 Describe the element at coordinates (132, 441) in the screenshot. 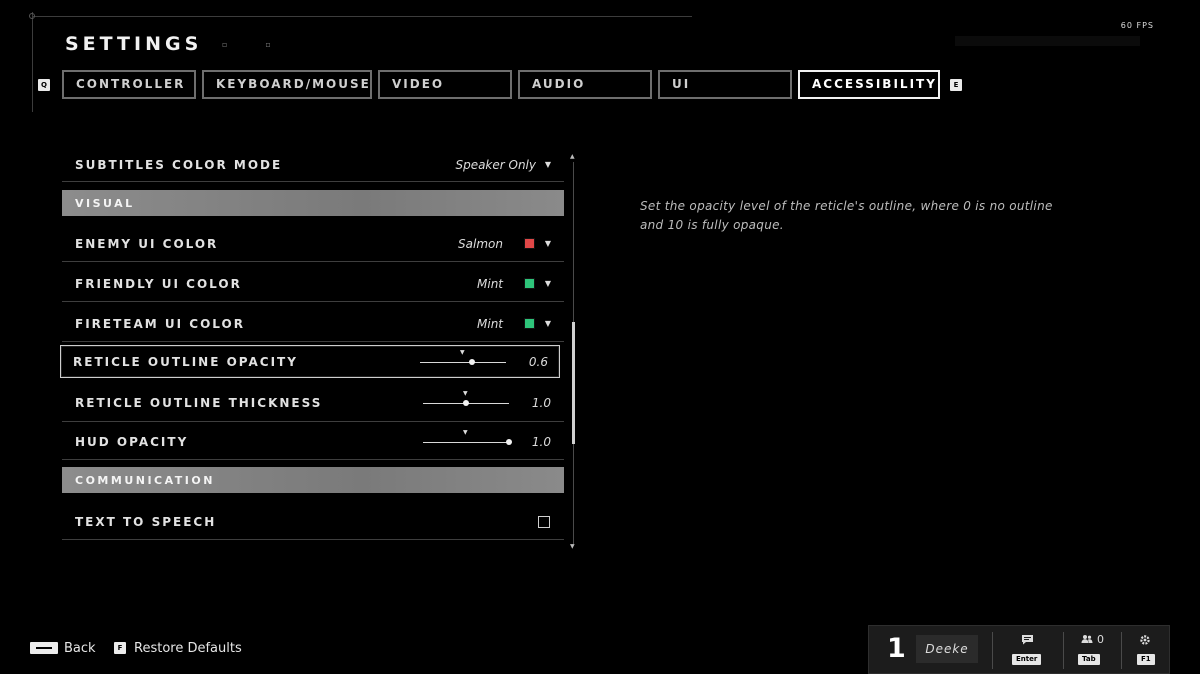

I see `setting-label: HUD OPACITY` at that location.